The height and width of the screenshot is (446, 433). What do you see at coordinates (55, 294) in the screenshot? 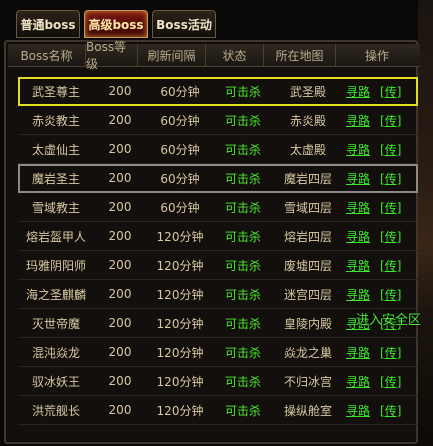
I see `boss-name-cell: 海之圣麒麟` at bounding box center [55, 294].